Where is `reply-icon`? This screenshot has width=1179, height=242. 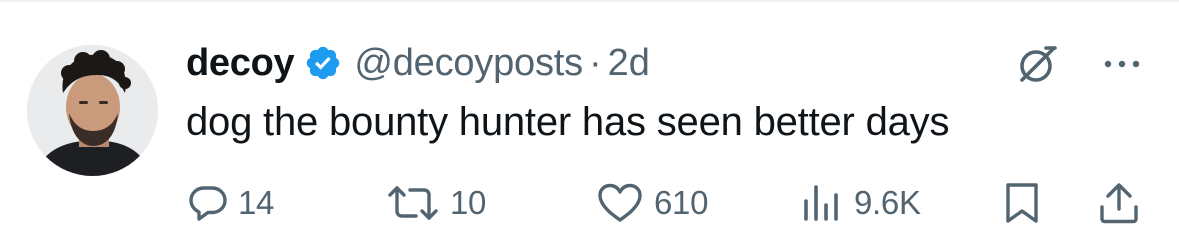
reply-icon is located at coordinates (208, 203).